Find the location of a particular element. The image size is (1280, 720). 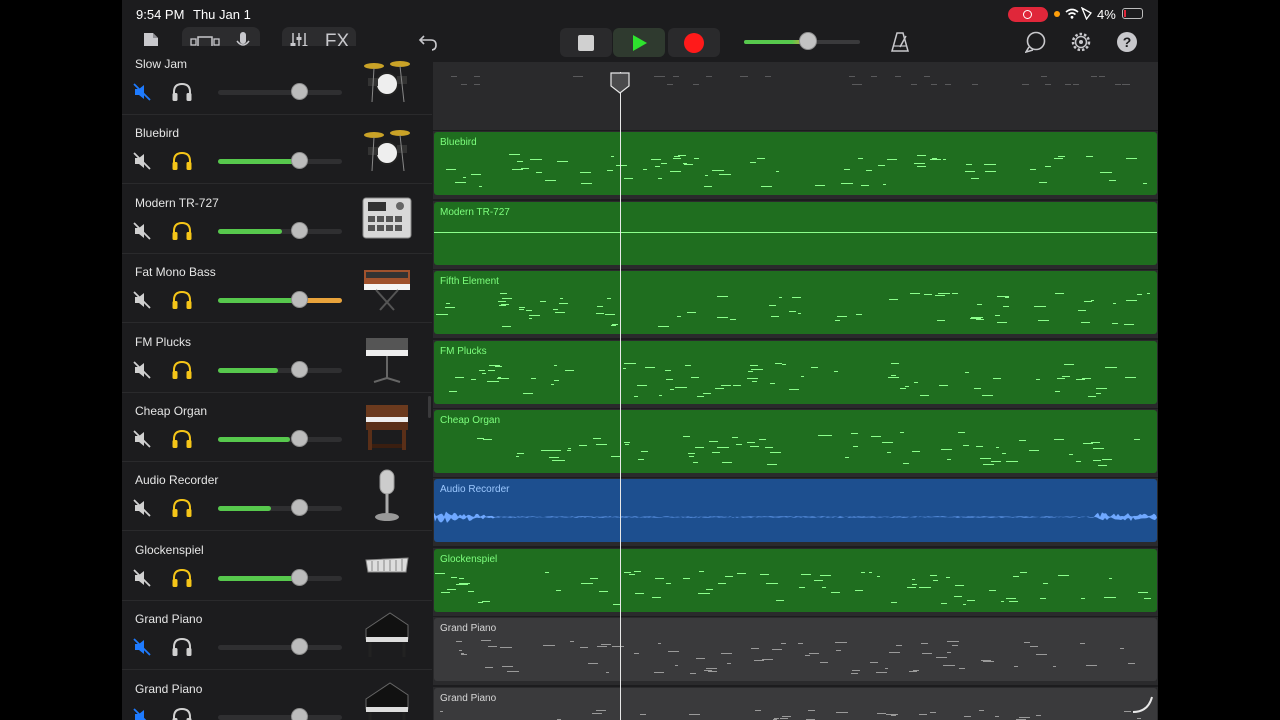

track-lane: FM Plucks is located at coordinates (795, 374).